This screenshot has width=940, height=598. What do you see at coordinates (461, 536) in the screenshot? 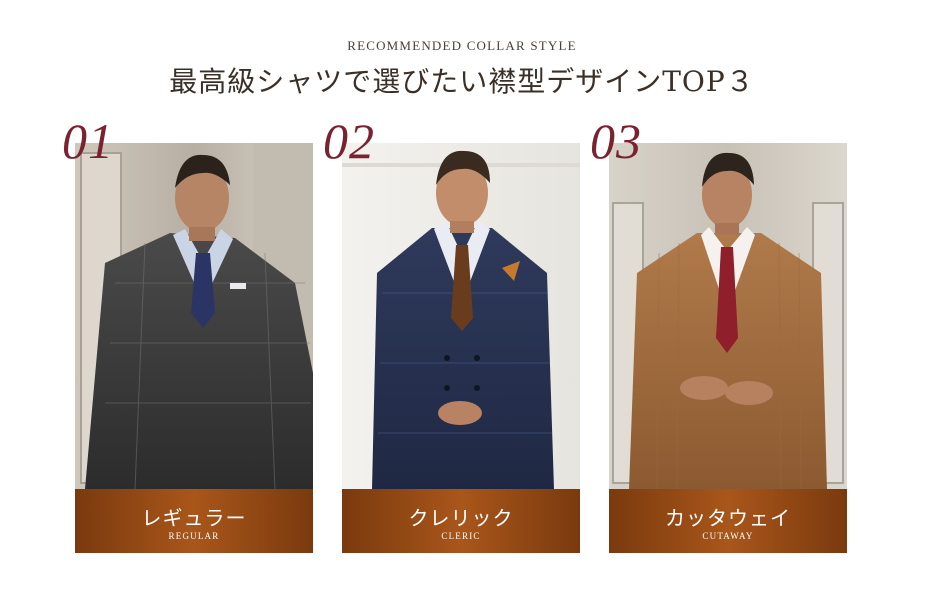
I see `collar-name-en: CLERIC` at bounding box center [461, 536].